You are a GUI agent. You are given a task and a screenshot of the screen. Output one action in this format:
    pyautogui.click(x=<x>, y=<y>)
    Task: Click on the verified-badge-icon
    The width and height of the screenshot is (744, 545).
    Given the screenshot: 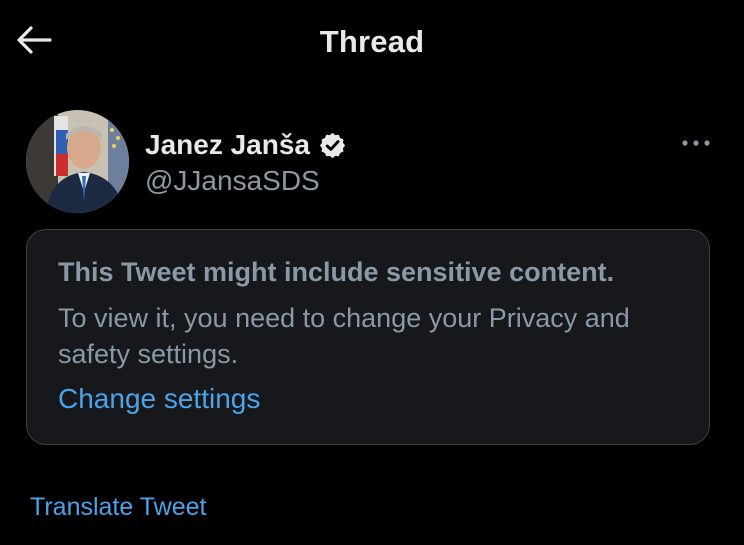 What is the action you would take?
    pyautogui.click(x=332, y=145)
    